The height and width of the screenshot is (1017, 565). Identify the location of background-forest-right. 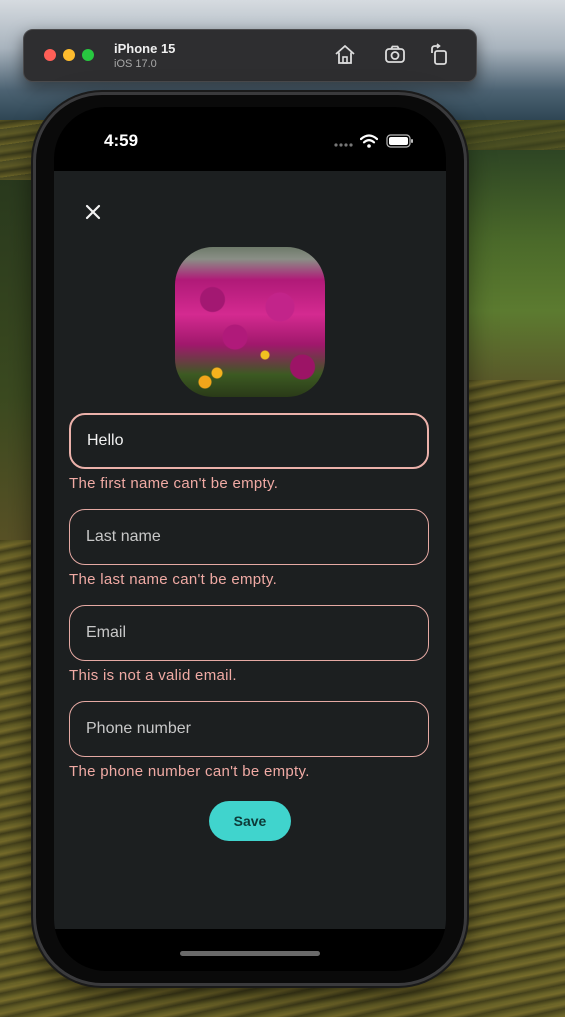
(510, 265).